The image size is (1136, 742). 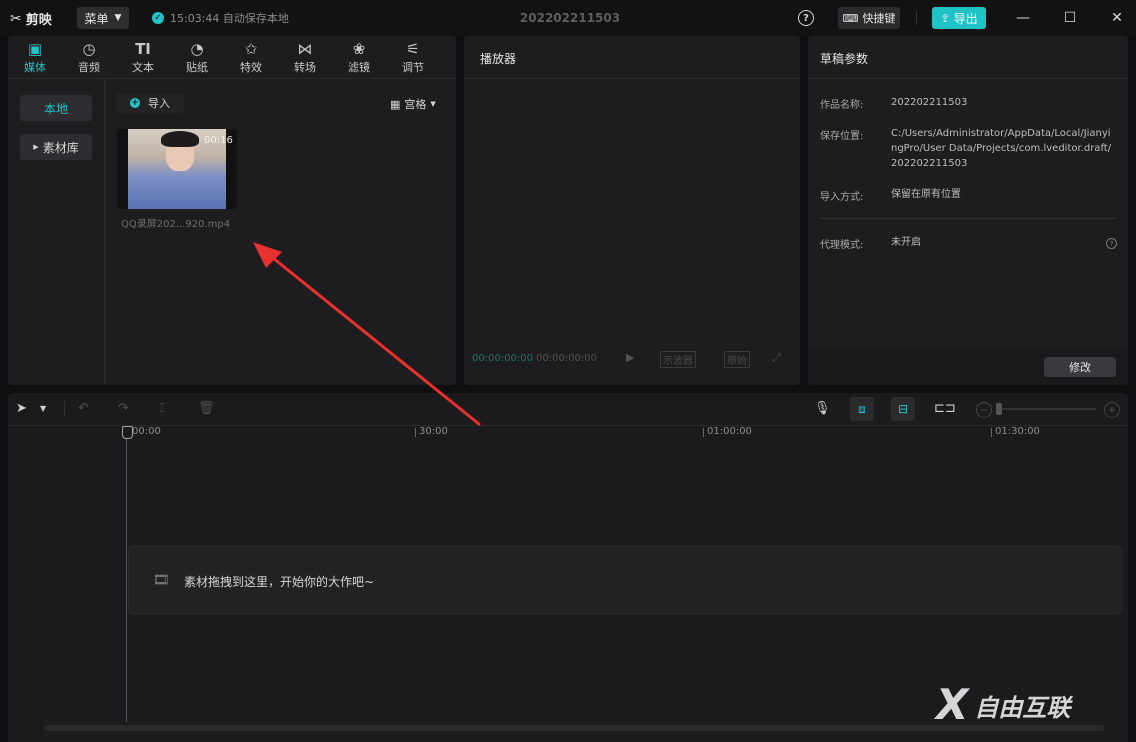 I want to click on tab-filter: ❀ 滤镜, so click(x=359, y=57).